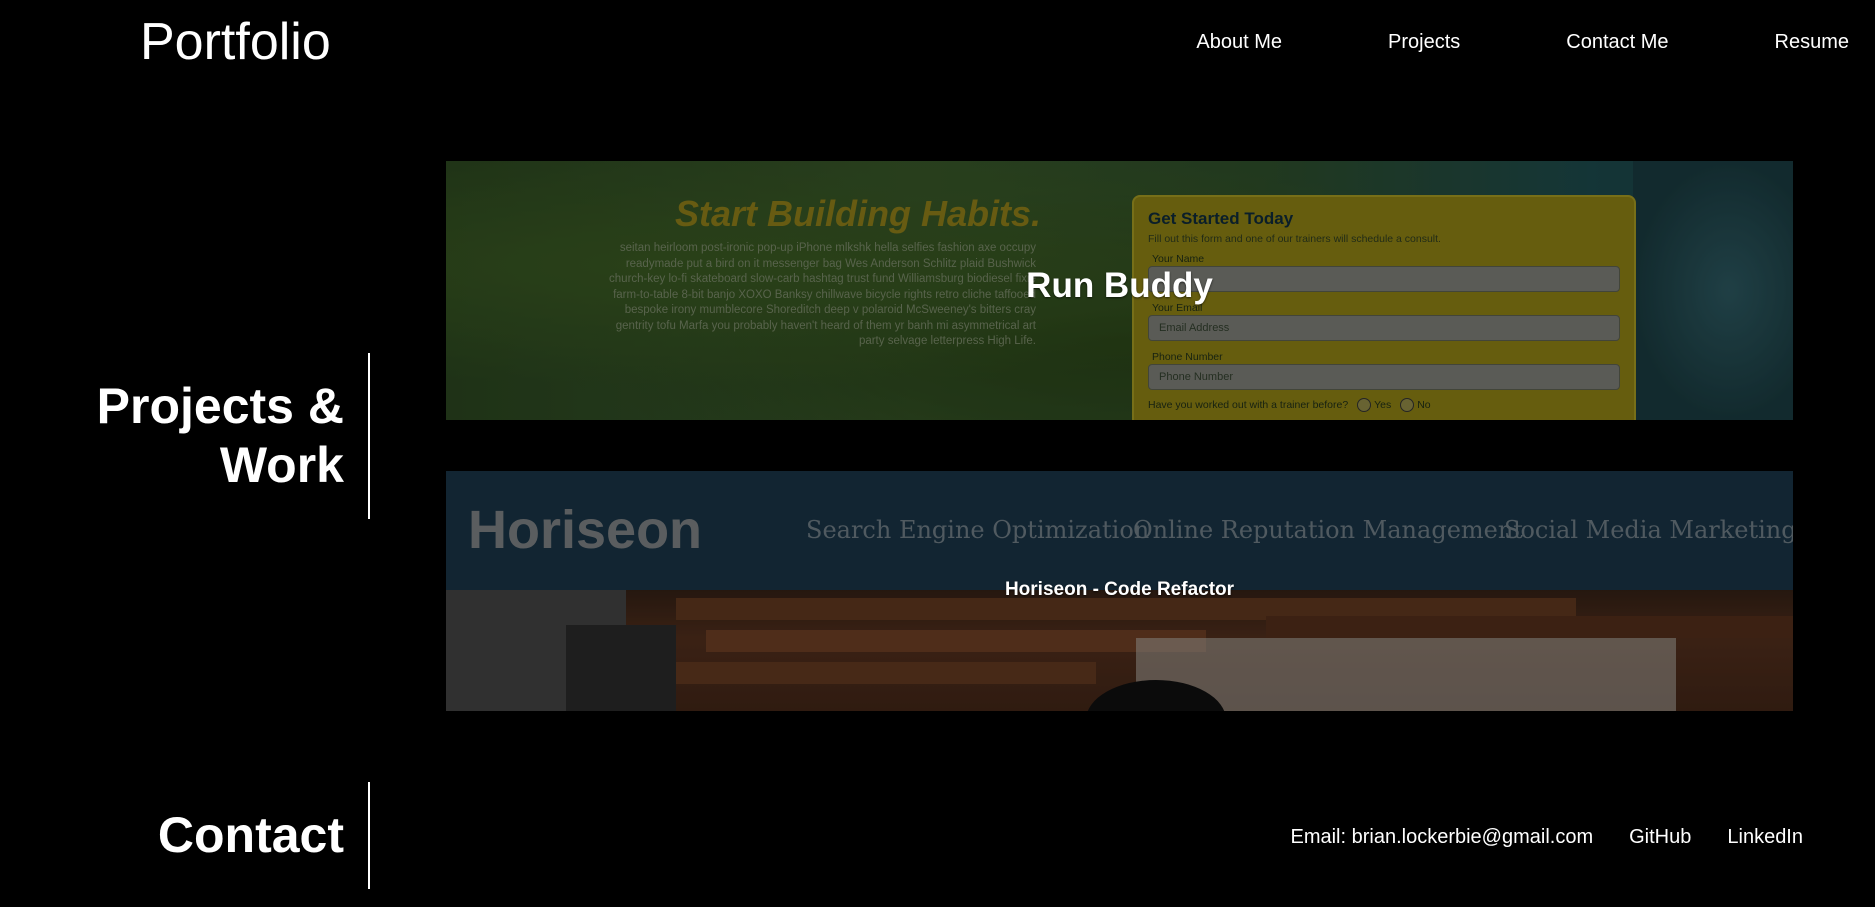  I want to click on projects-heading-line2: Work, so click(281, 465).